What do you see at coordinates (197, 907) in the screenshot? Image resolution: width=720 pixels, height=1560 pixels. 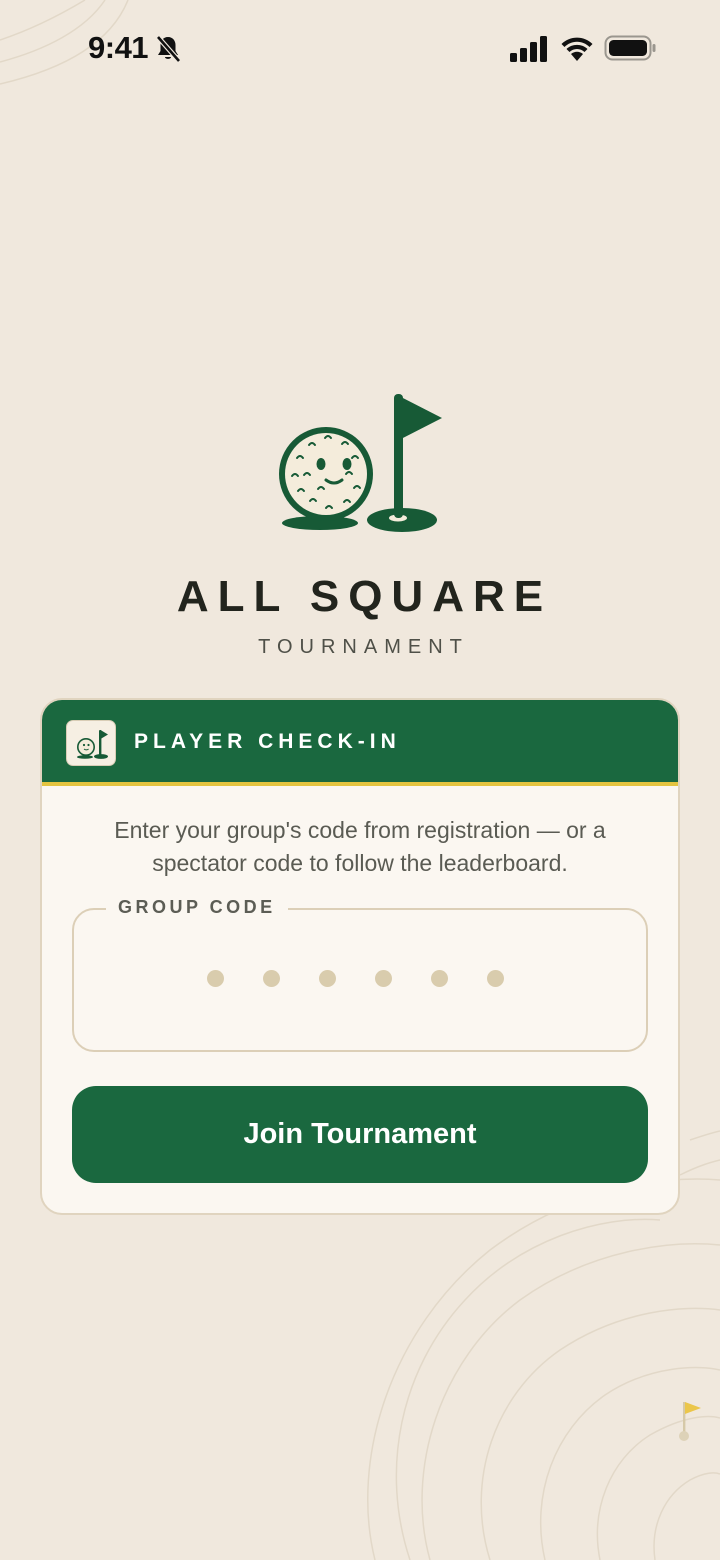 I see `group-code-label: GROUP CODE` at bounding box center [197, 907].